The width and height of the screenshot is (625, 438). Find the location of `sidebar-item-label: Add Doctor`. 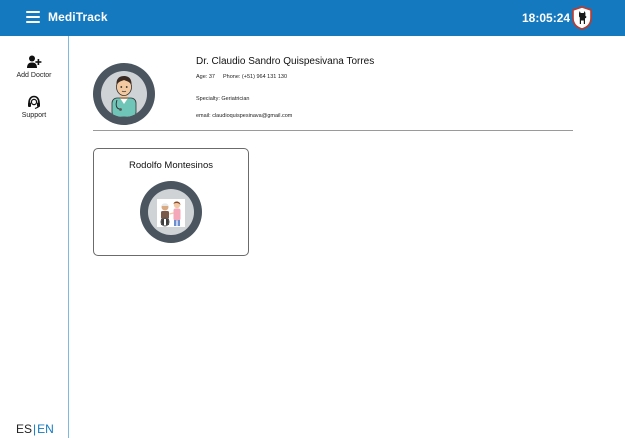

sidebar-item-label: Add Doctor is located at coordinates (34, 75).